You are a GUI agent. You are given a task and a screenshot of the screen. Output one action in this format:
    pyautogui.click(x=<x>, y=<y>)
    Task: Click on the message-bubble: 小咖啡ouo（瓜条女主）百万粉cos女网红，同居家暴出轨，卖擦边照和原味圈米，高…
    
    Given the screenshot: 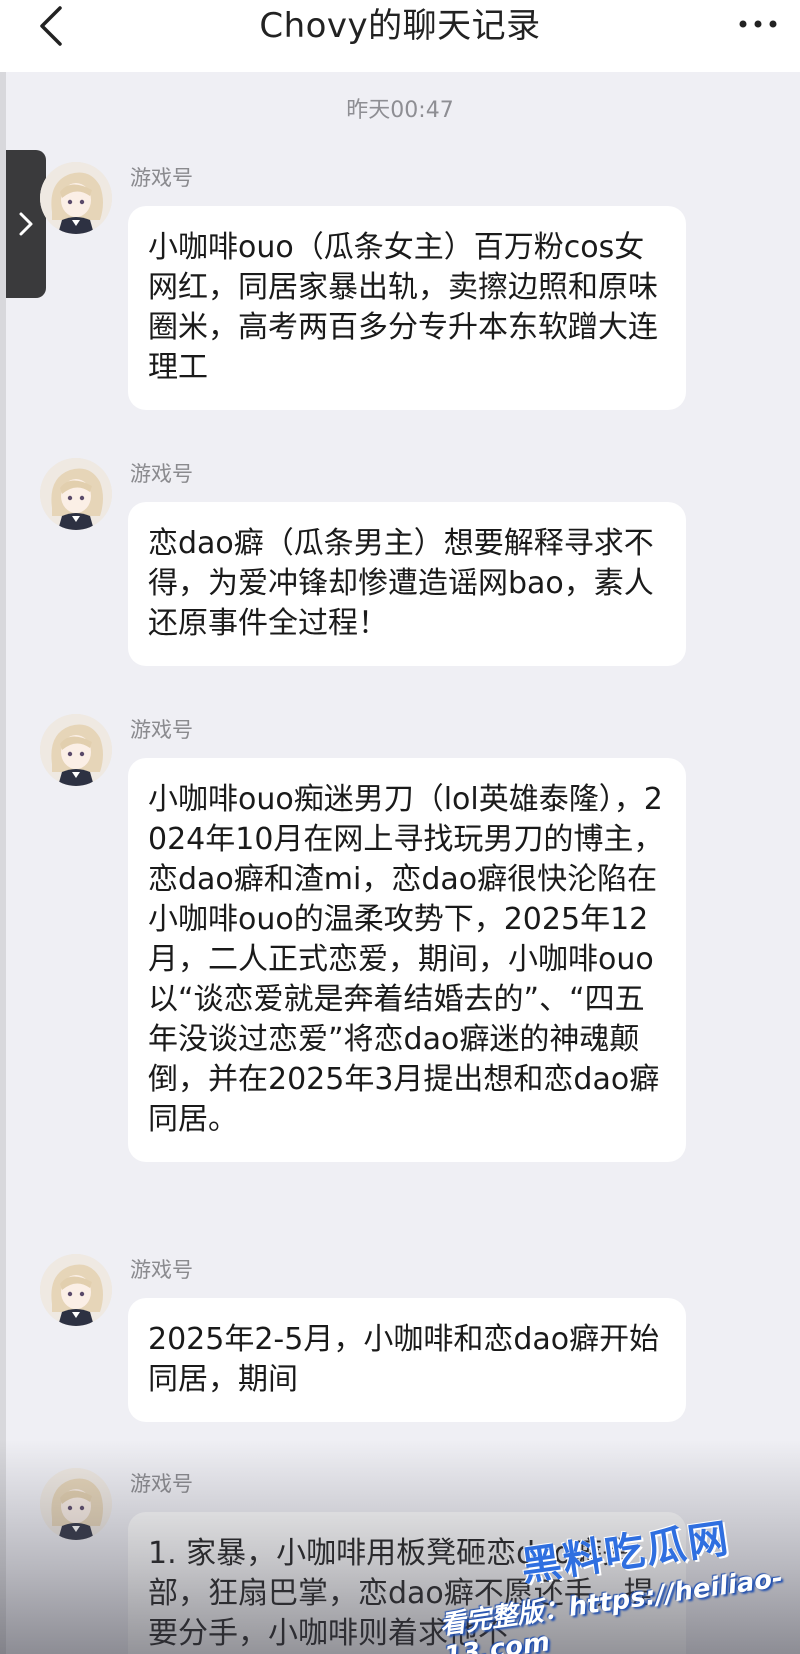 What is the action you would take?
    pyautogui.click(x=407, y=308)
    